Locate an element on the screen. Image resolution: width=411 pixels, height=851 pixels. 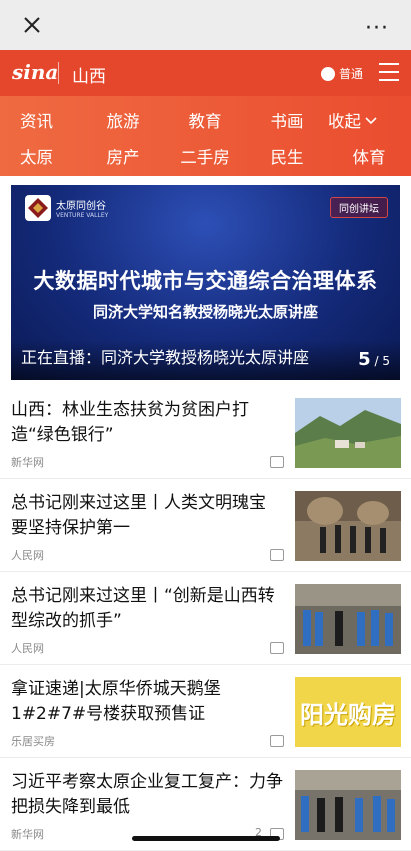
banner-subtitle: 同济大学知名教授杨晓光太原讲座 is located at coordinates (205, 312).